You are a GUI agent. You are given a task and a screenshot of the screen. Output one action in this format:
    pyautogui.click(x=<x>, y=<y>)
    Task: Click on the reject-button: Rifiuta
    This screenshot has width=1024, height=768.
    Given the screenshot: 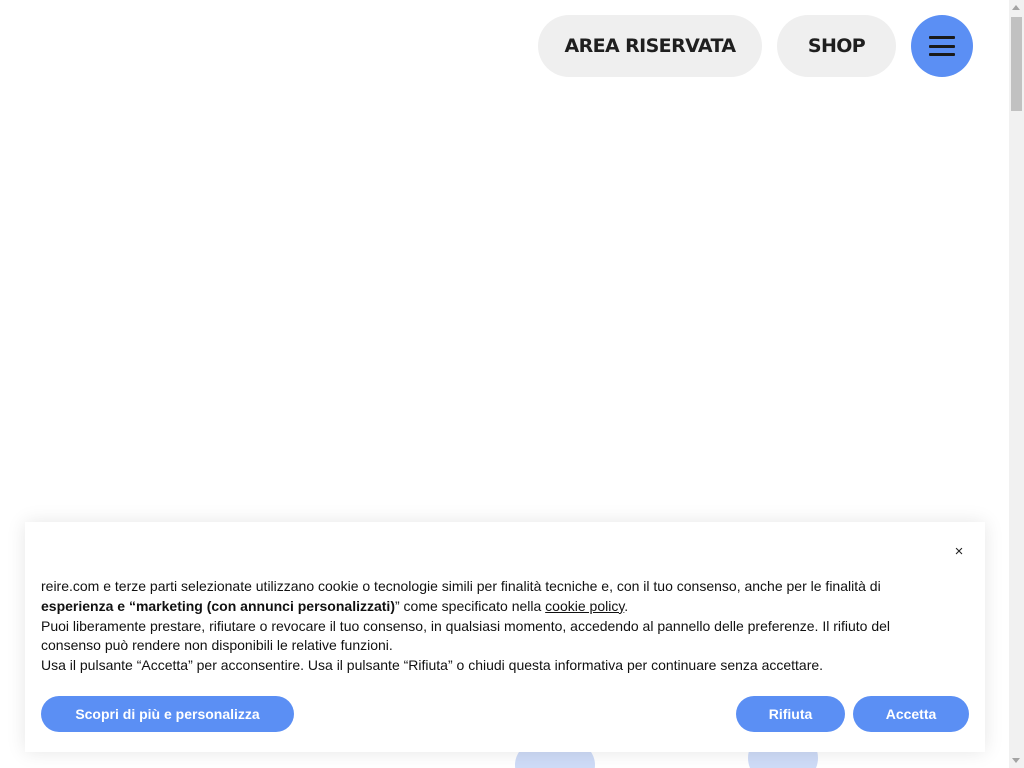 What is the action you would take?
    pyautogui.click(x=790, y=714)
    